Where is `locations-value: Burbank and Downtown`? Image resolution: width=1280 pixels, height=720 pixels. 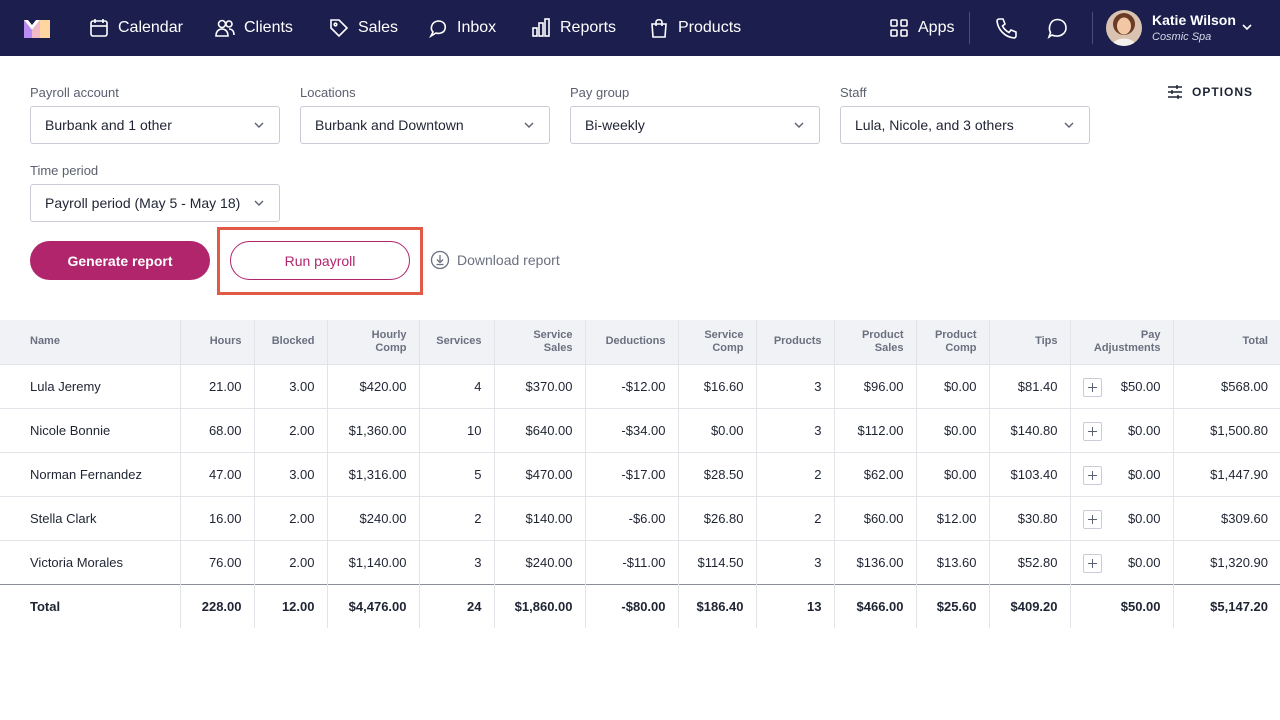
locations-value: Burbank and Downtown is located at coordinates (389, 125).